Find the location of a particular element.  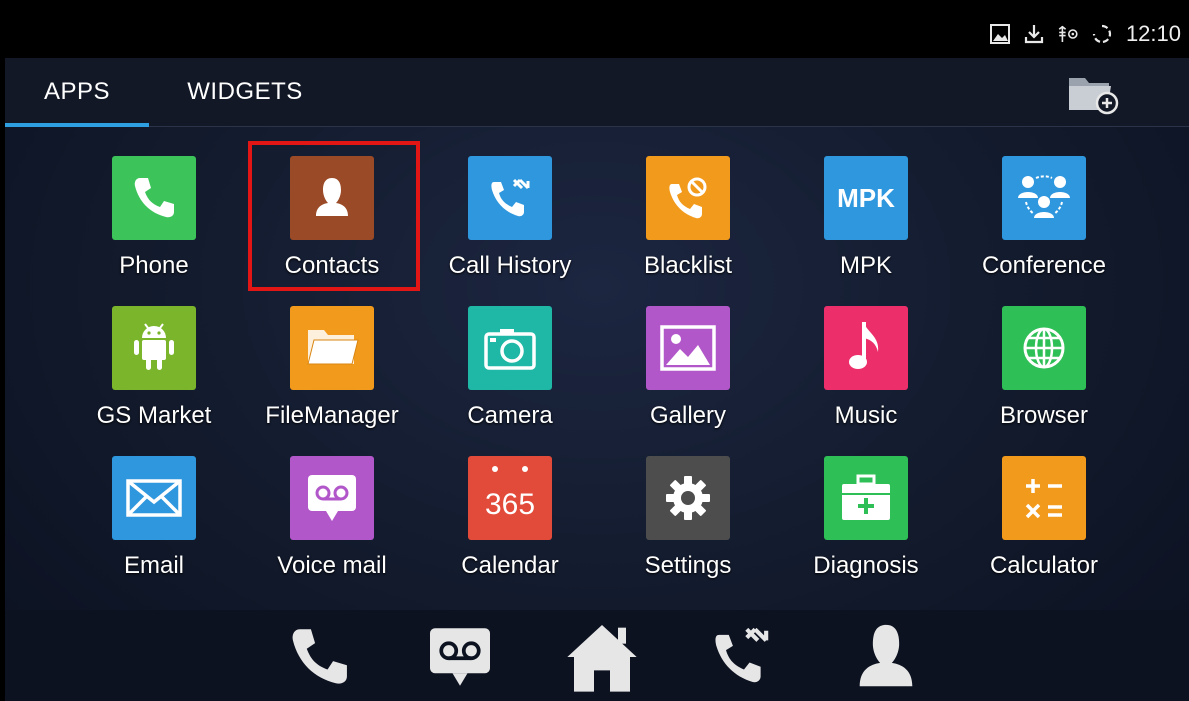

app-calendar: 365 Calendar is located at coordinates (510, 526).